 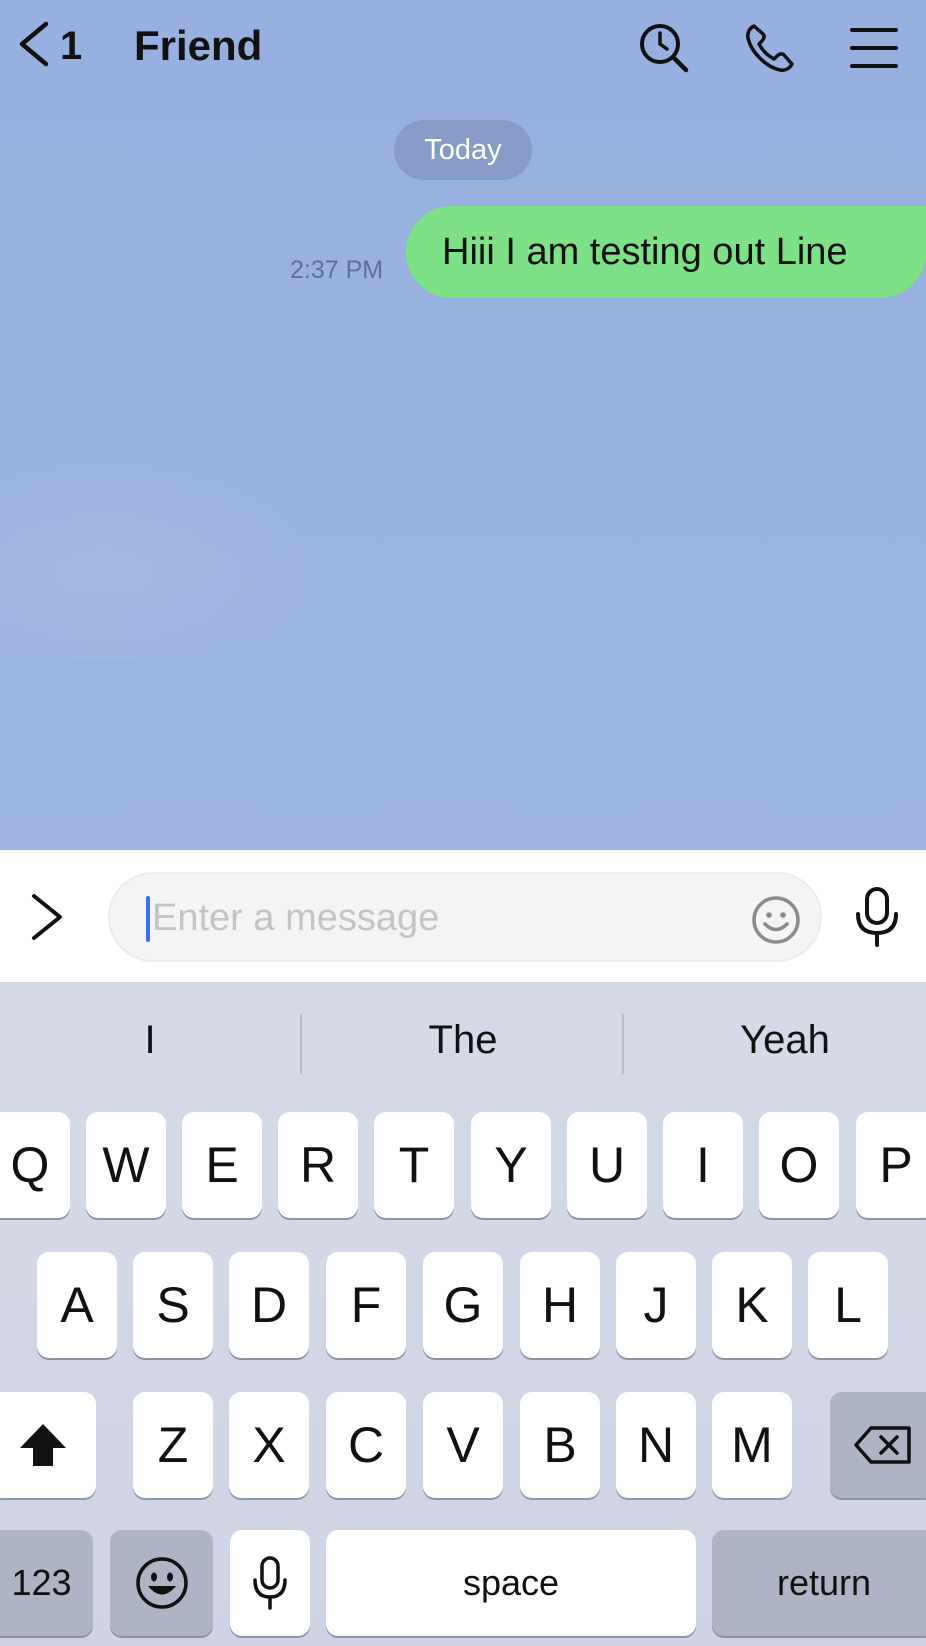 What do you see at coordinates (656, 1445) in the screenshot?
I see `key-n: N` at bounding box center [656, 1445].